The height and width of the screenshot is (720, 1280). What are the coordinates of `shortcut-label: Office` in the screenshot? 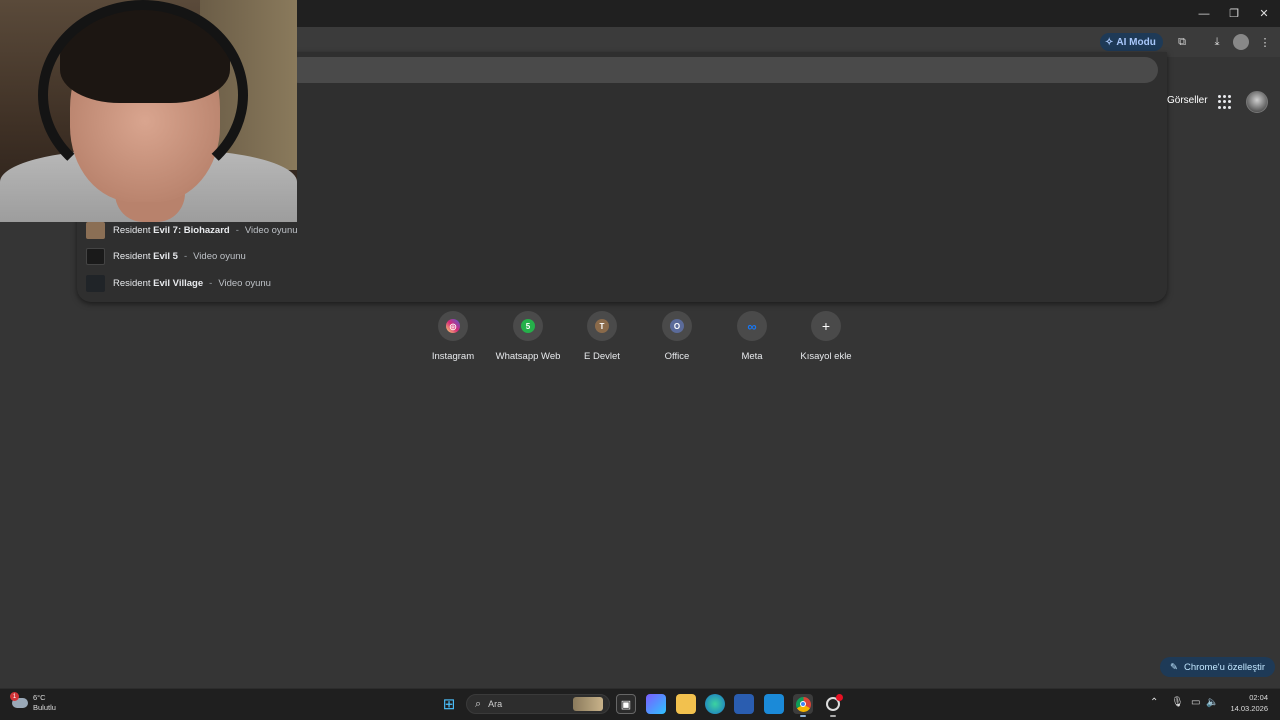 It's located at (677, 356).